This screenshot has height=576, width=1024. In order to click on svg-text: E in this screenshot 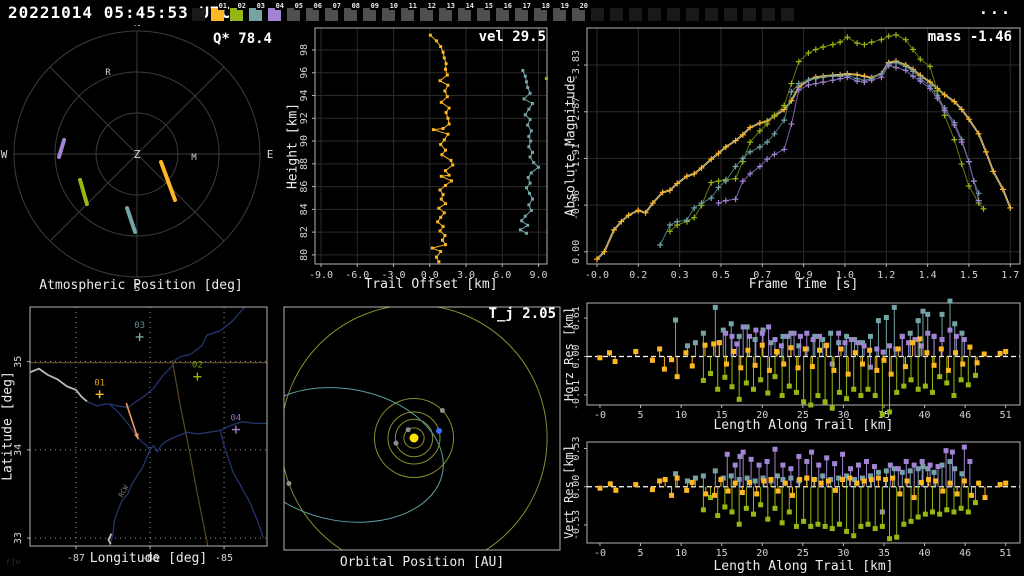, I will do `click(270, 154)`.